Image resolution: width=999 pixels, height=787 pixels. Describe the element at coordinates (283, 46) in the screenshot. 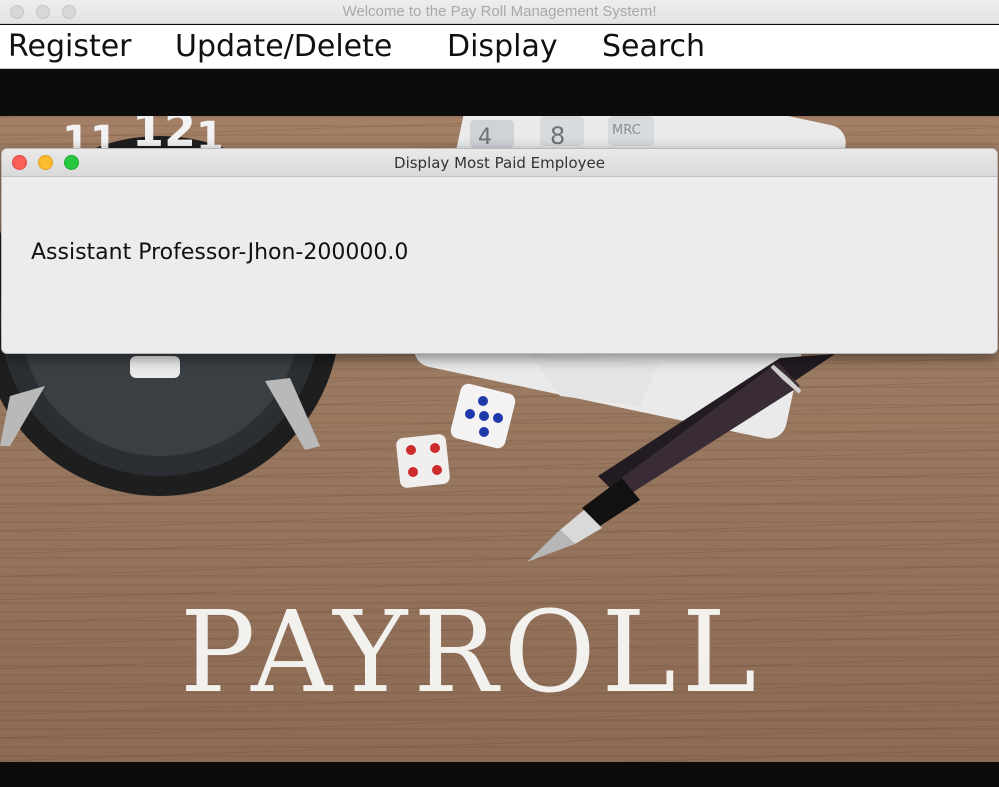

I see `menu-update-delete: Update/Delete` at that location.